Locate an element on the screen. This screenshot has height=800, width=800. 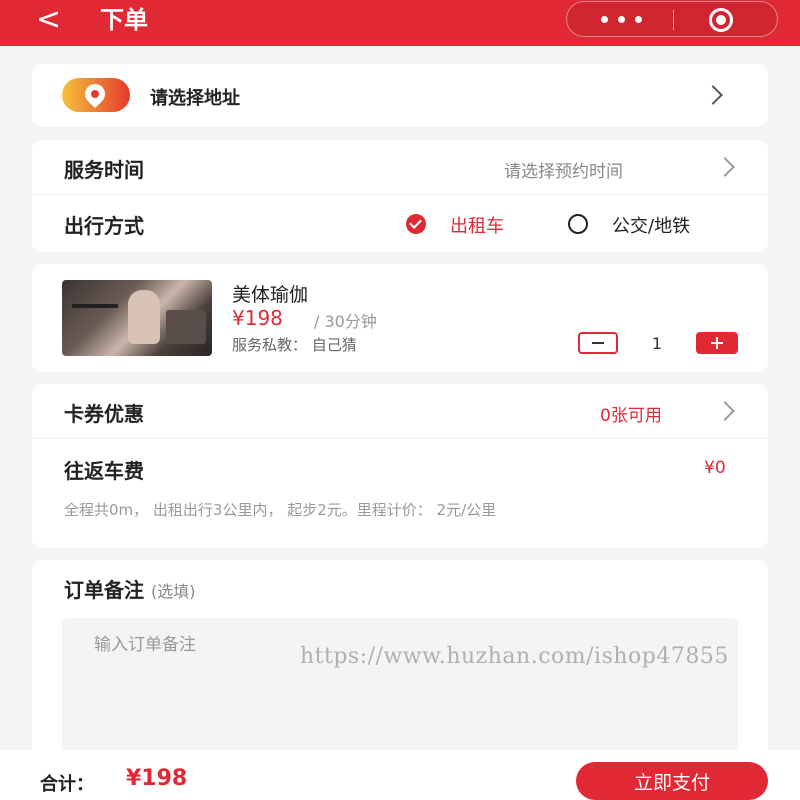
capsule-divider is located at coordinates (673, 20).